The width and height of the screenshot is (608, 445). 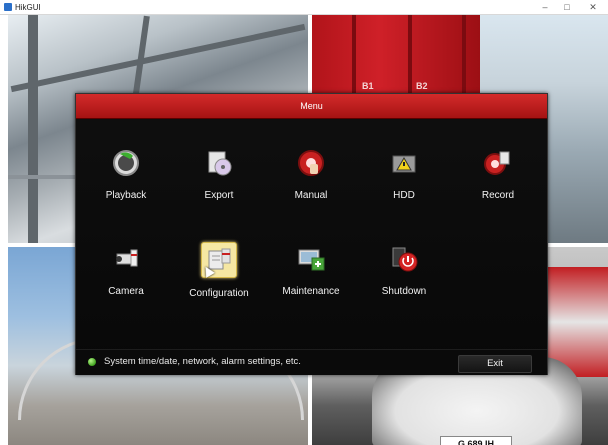 What do you see at coordinates (593, 7) in the screenshot?
I see `close-button: ✕` at bounding box center [593, 7].